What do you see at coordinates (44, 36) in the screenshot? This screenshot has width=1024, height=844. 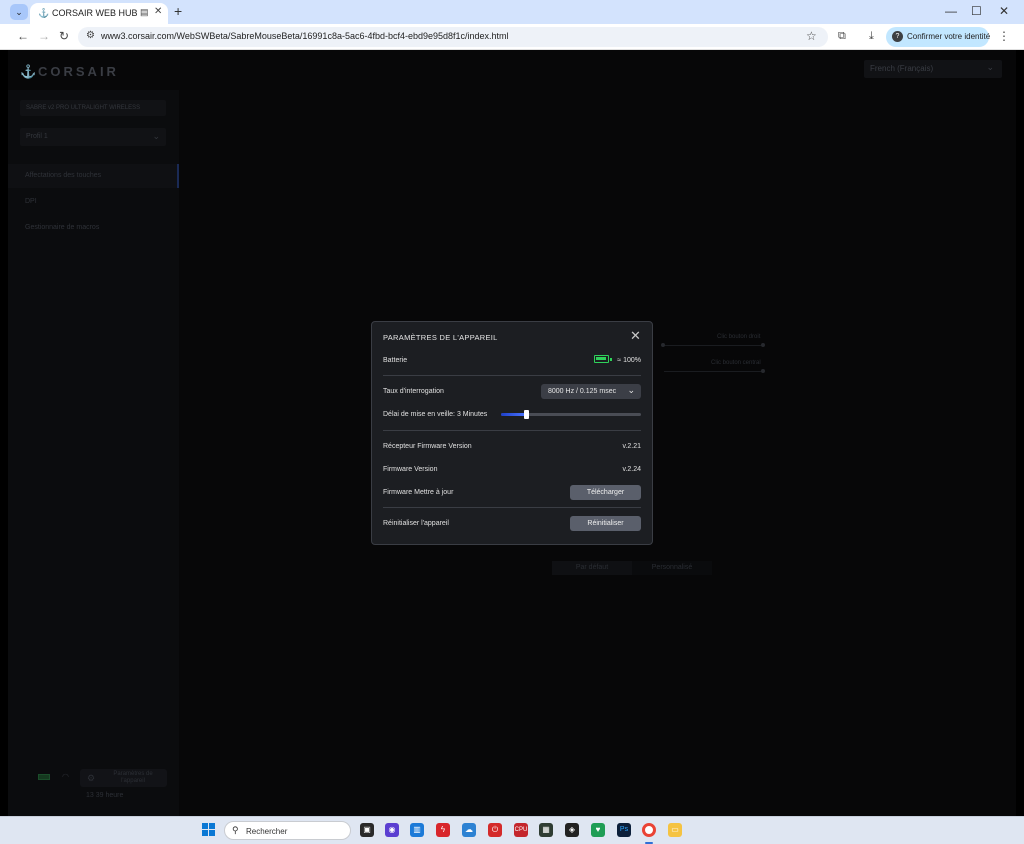 I see `forward-arrow-icon: →` at bounding box center [44, 36].